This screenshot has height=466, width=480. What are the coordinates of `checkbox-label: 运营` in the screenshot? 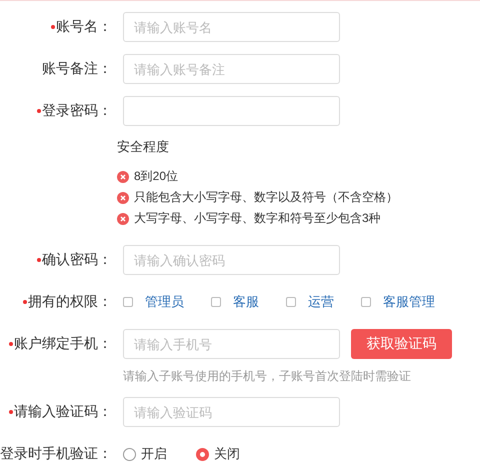 It's located at (321, 302).